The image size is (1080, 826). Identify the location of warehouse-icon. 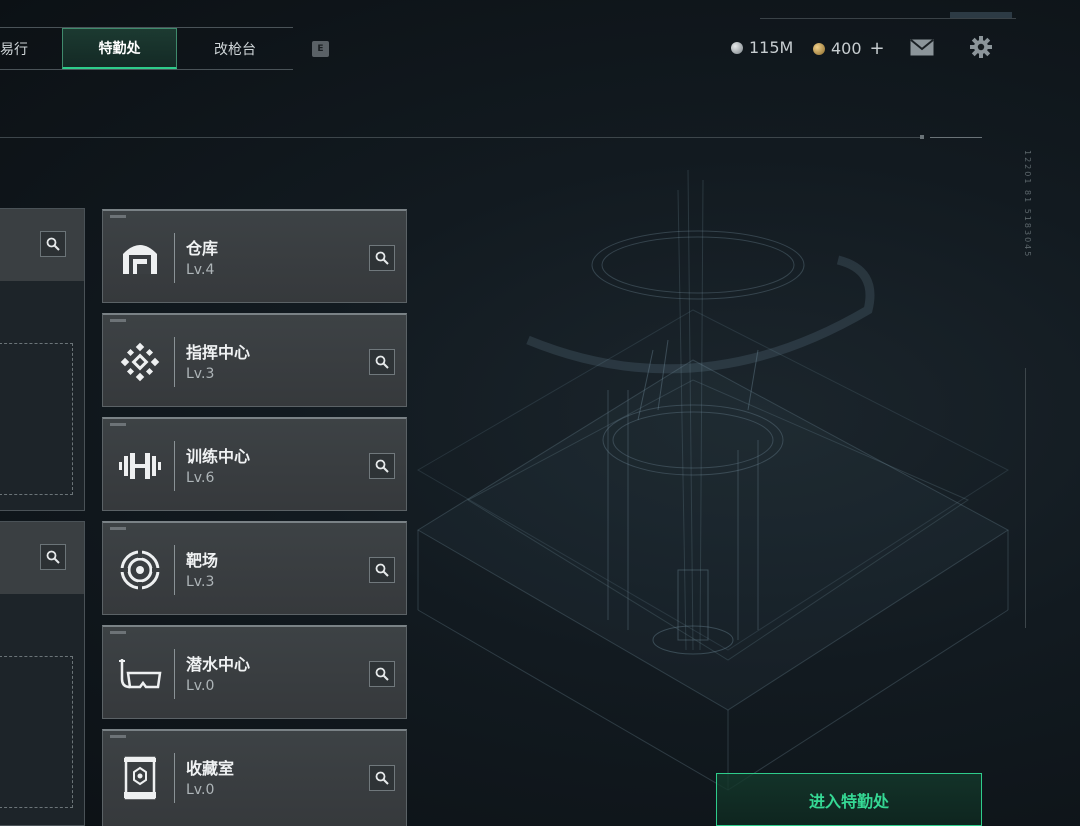
(140, 258).